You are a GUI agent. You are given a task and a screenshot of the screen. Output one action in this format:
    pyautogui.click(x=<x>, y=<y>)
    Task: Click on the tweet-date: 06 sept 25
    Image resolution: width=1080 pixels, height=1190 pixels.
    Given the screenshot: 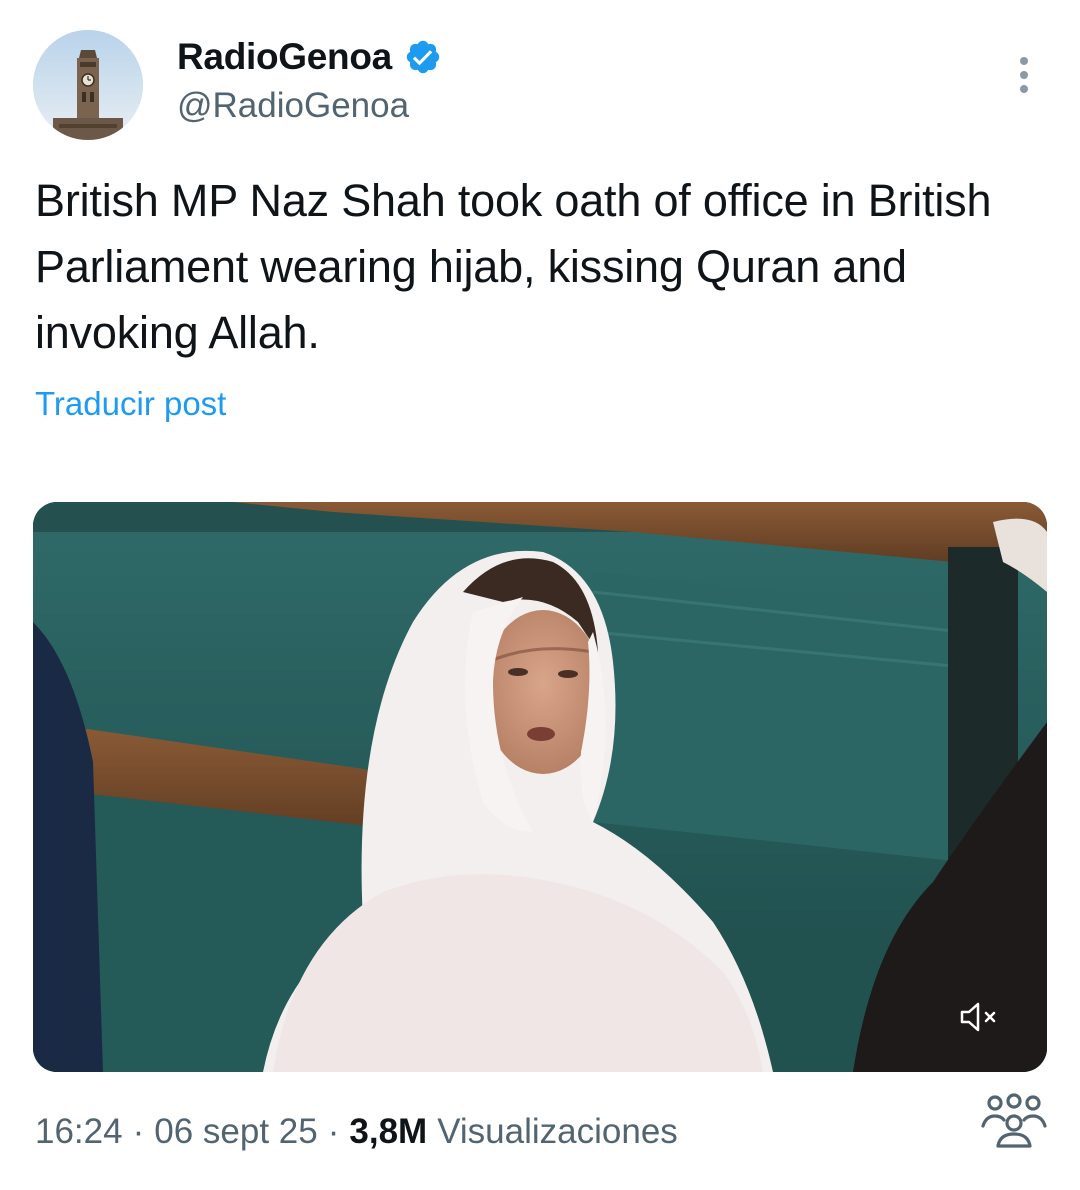 What is the action you would take?
    pyautogui.click(x=235, y=1132)
    